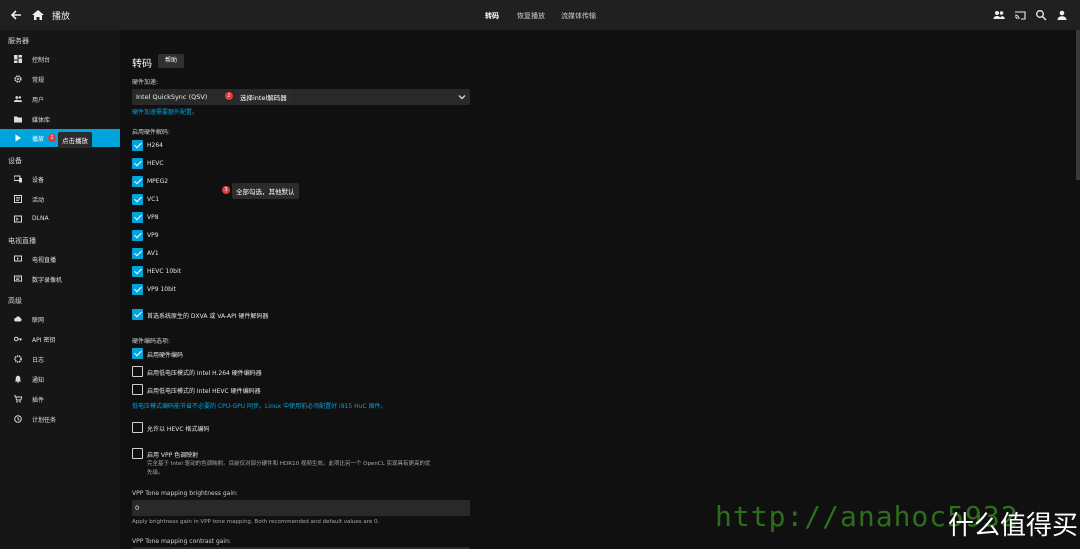  What do you see at coordinates (18, 59) in the screenshot?
I see `dashboard-icon` at bounding box center [18, 59].